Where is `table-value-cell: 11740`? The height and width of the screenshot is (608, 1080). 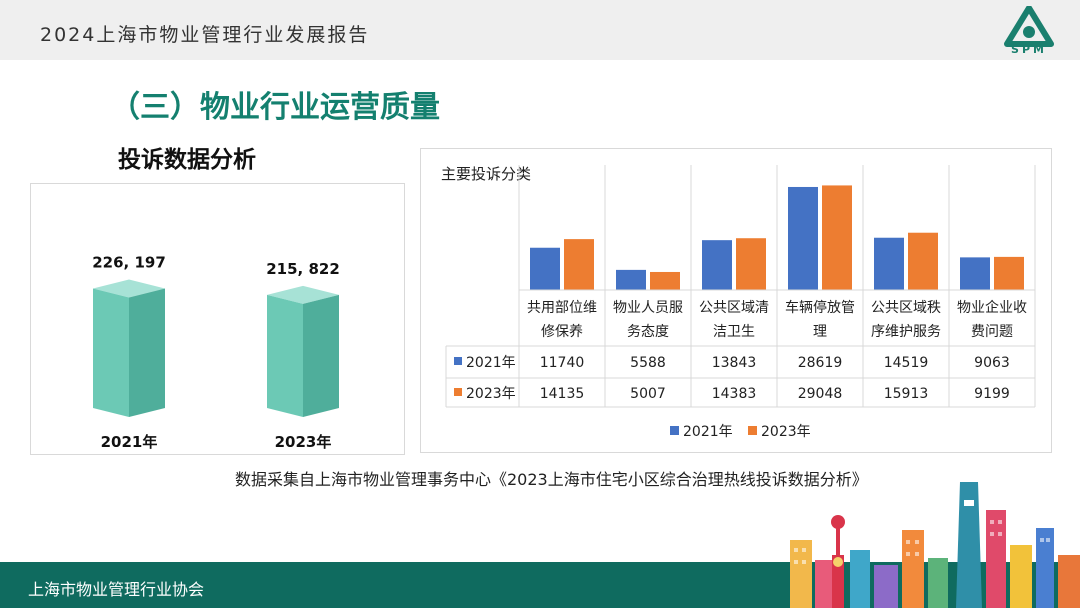 table-value-cell: 11740 is located at coordinates (562, 363).